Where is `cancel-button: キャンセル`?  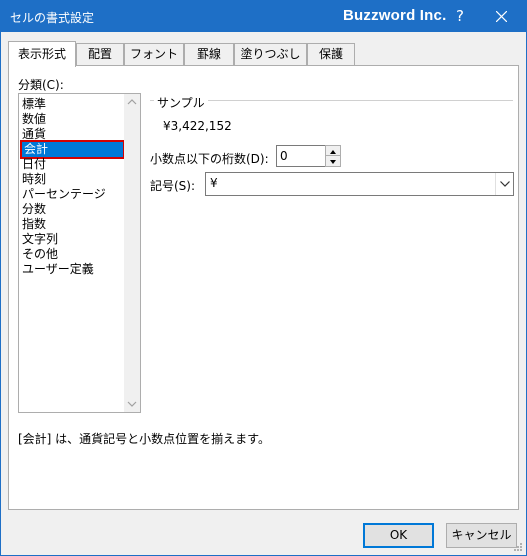
cancel-button: キャンセル is located at coordinates (481, 535).